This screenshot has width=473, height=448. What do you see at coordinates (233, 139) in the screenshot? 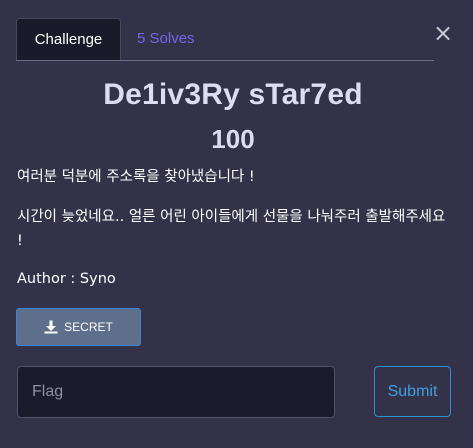
I see `challenge-value: 100` at bounding box center [233, 139].